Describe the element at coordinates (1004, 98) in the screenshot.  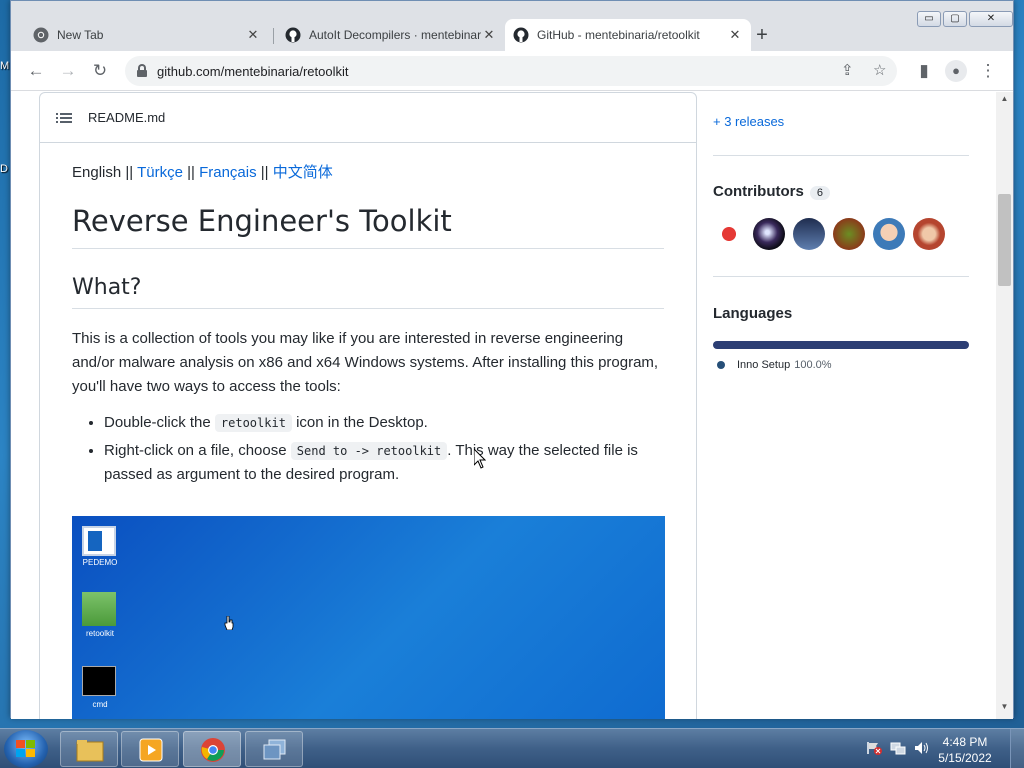
I see `scroll-up-icon: ▲` at that location.